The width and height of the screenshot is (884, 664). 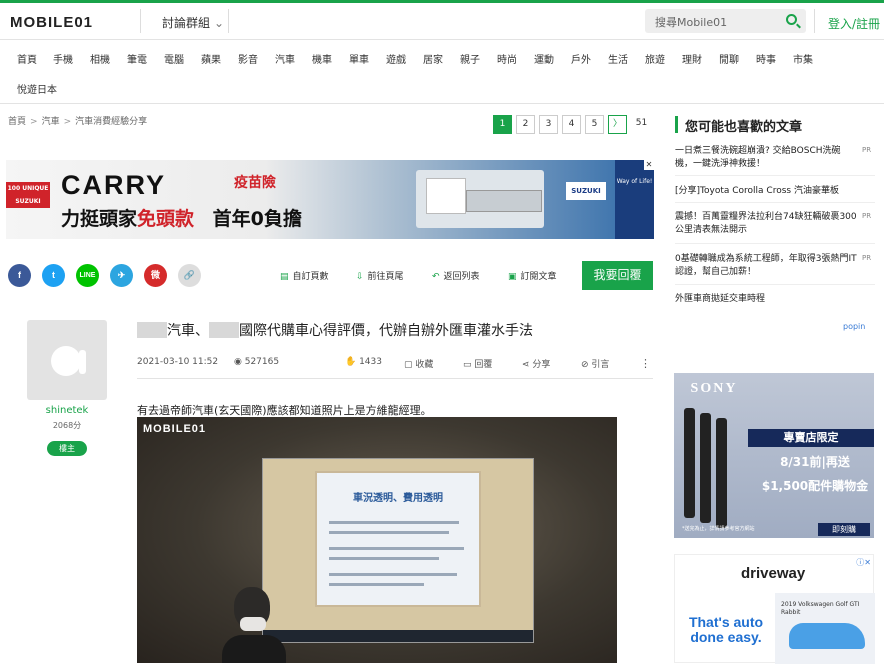 I want to click on breadcrumb-link: 首頁, so click(x=17, y=122).